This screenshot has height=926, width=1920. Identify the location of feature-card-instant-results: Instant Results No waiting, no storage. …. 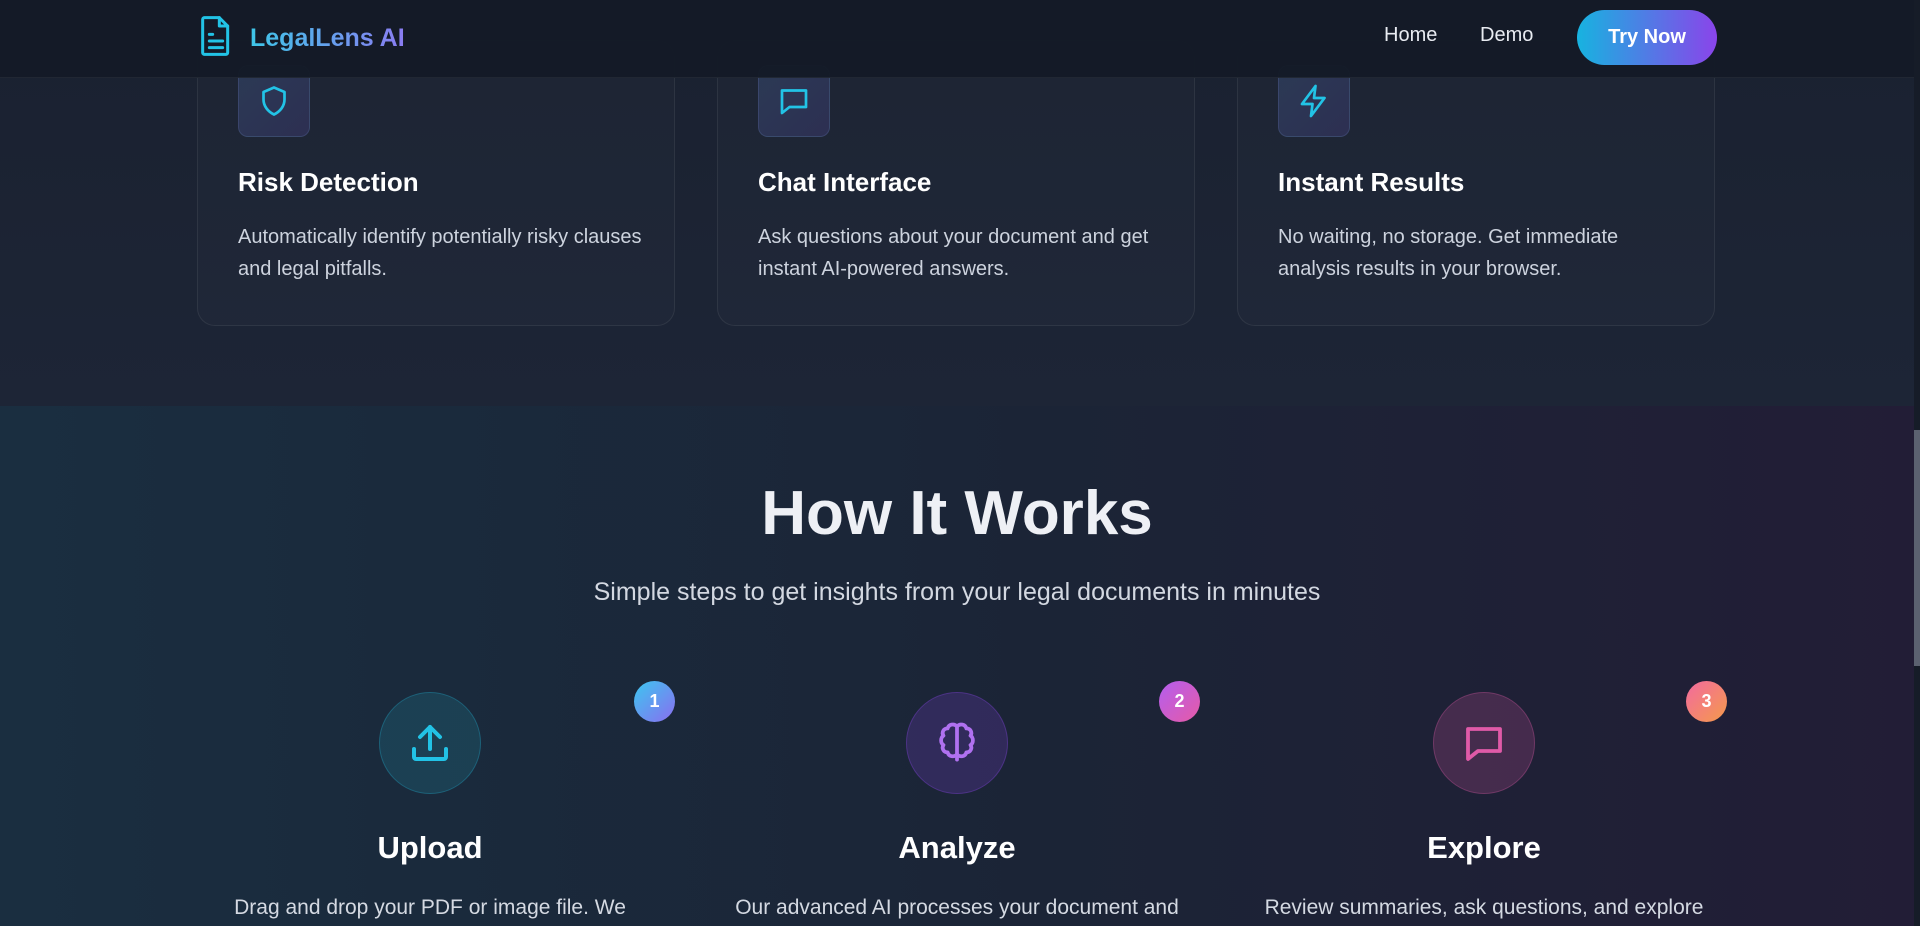
(1476, 183).